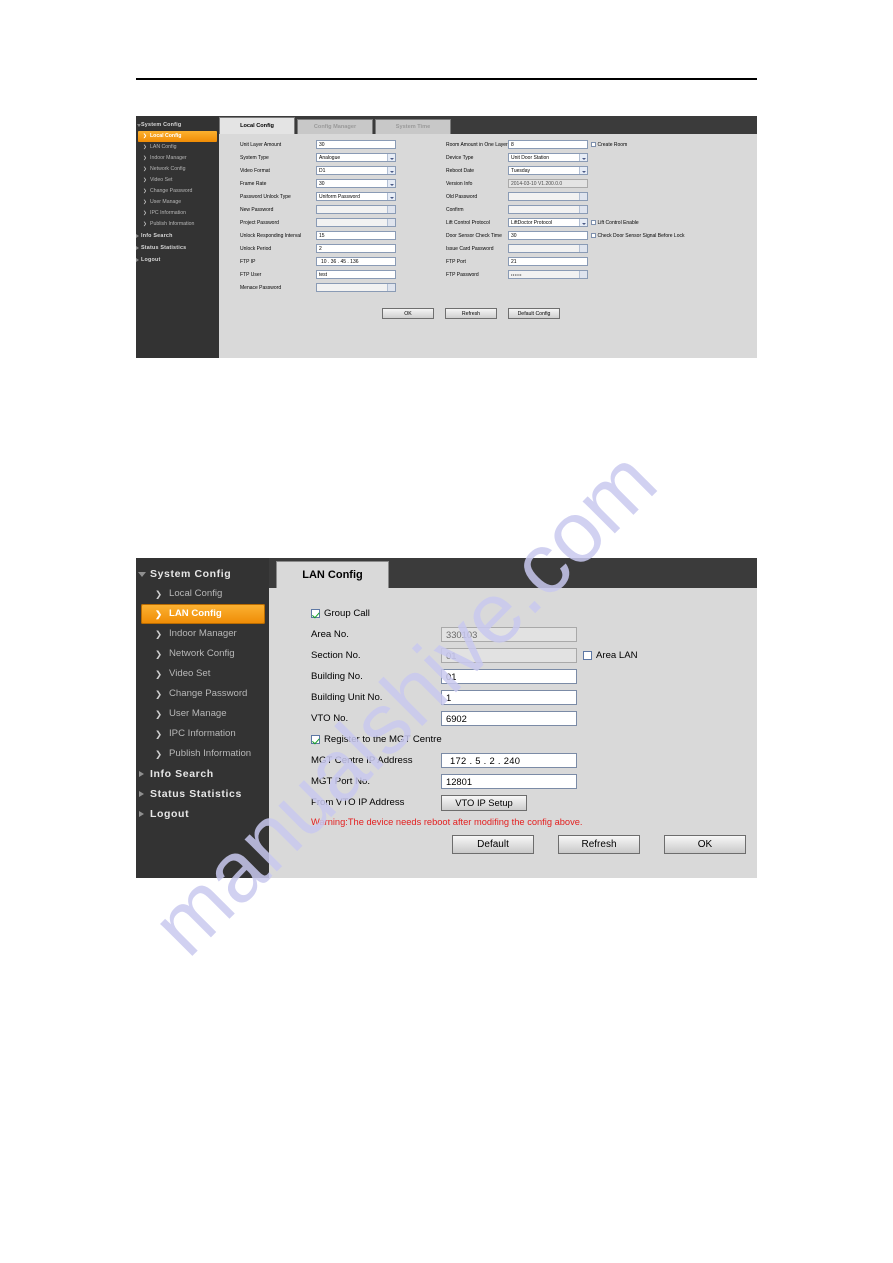 The height and width of the screenshot is (1263, 893). What do you see at coordinates (356, 183) in the screenshot?
I see `frame-rate-select: 30` at bounding box center [356, 183].